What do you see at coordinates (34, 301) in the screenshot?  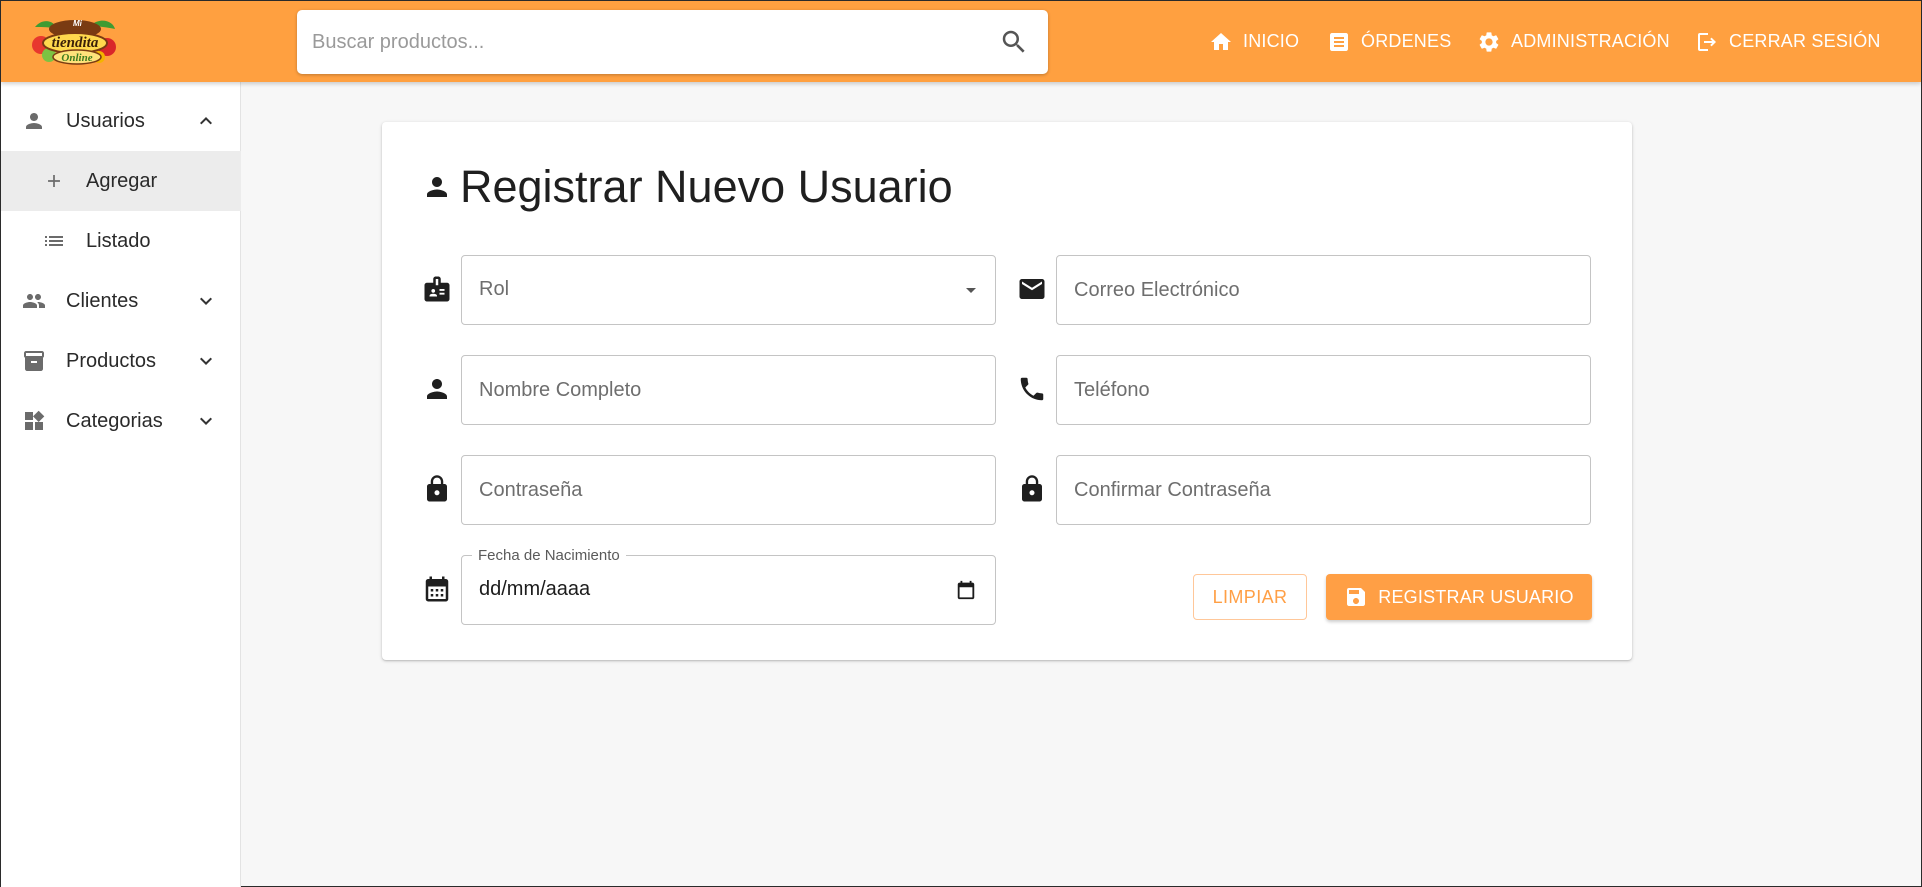 I see `people-icon` at bounding box center [34, 301].